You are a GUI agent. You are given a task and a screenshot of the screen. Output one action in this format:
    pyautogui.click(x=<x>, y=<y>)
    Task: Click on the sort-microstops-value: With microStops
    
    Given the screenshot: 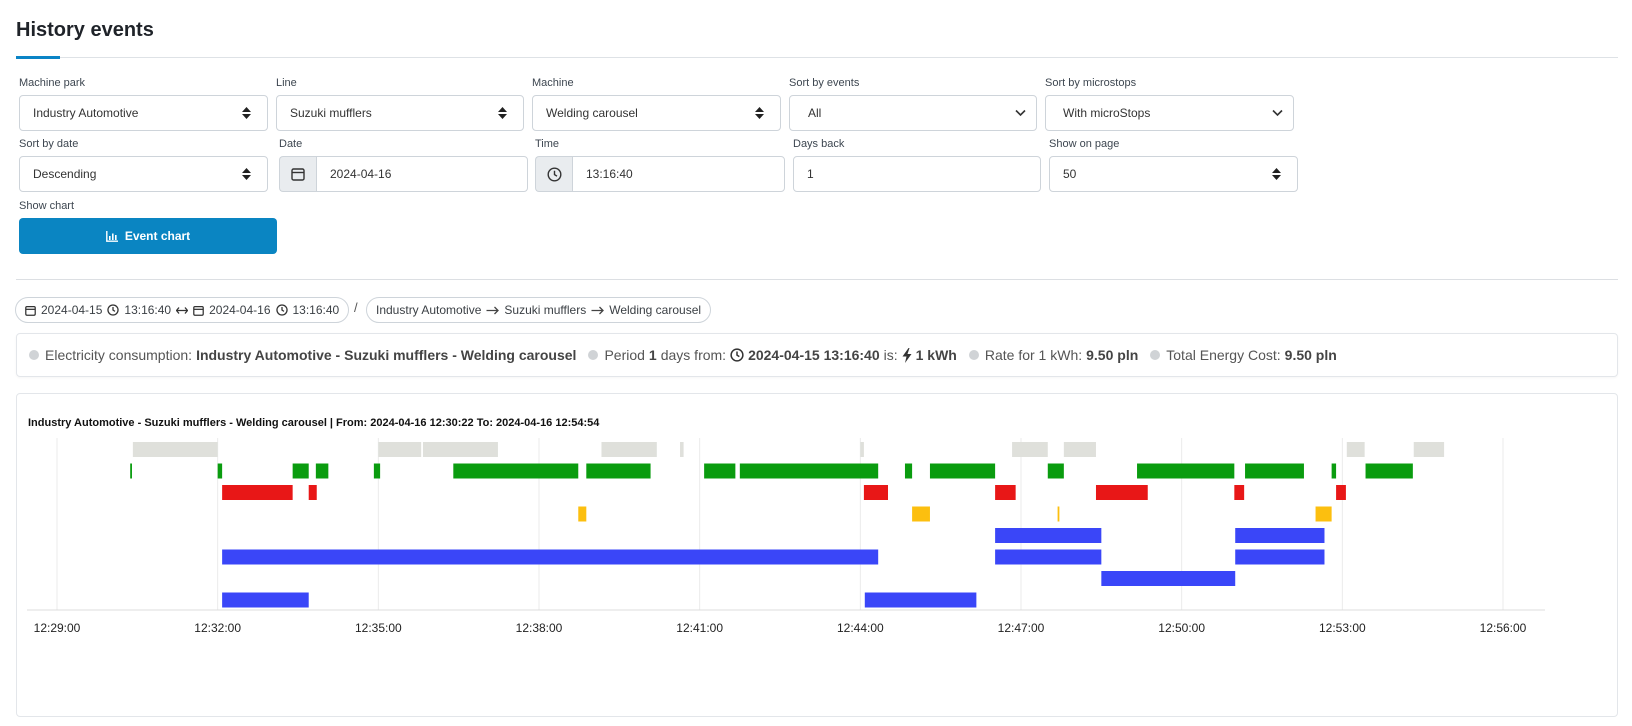 What is the action you would take?
    pyautogui.click(x=1107, y=113)
    